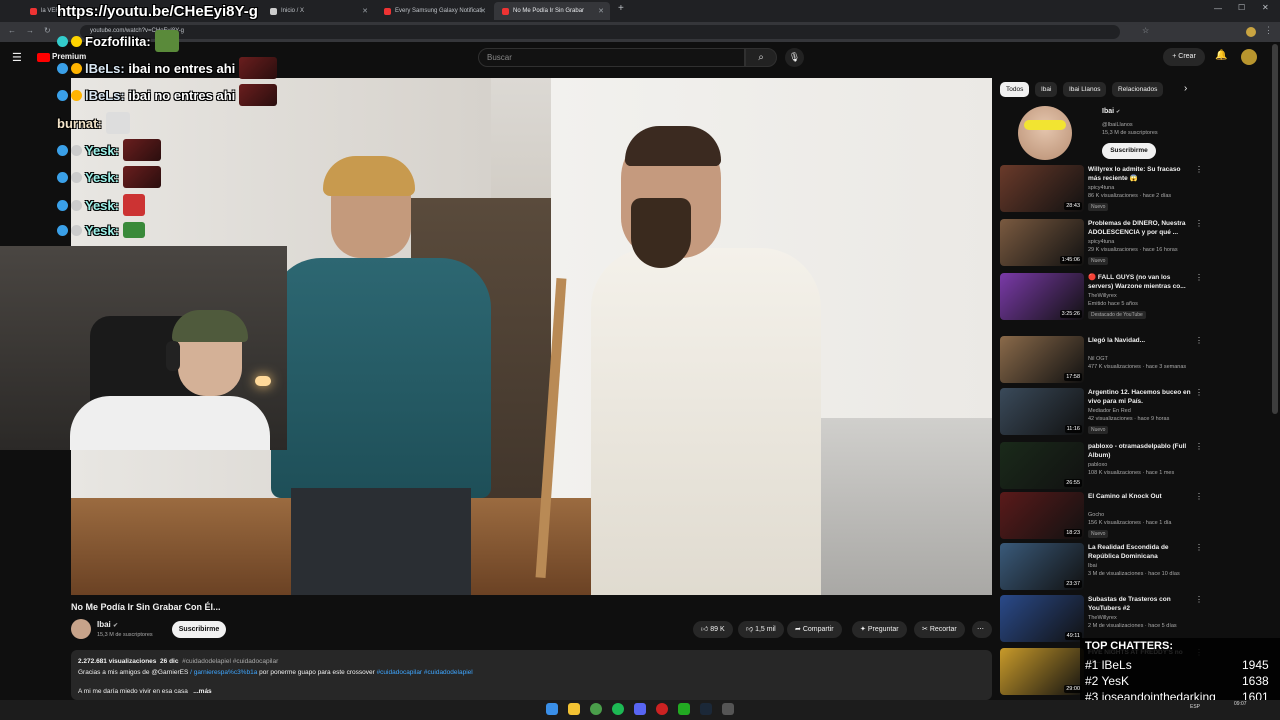 This screenshot has height=720, width=1280. Describe the element at coordinates (223, 672) in the screenshot. I see `description-link: / garnierespa%c3%b1a` at that location.